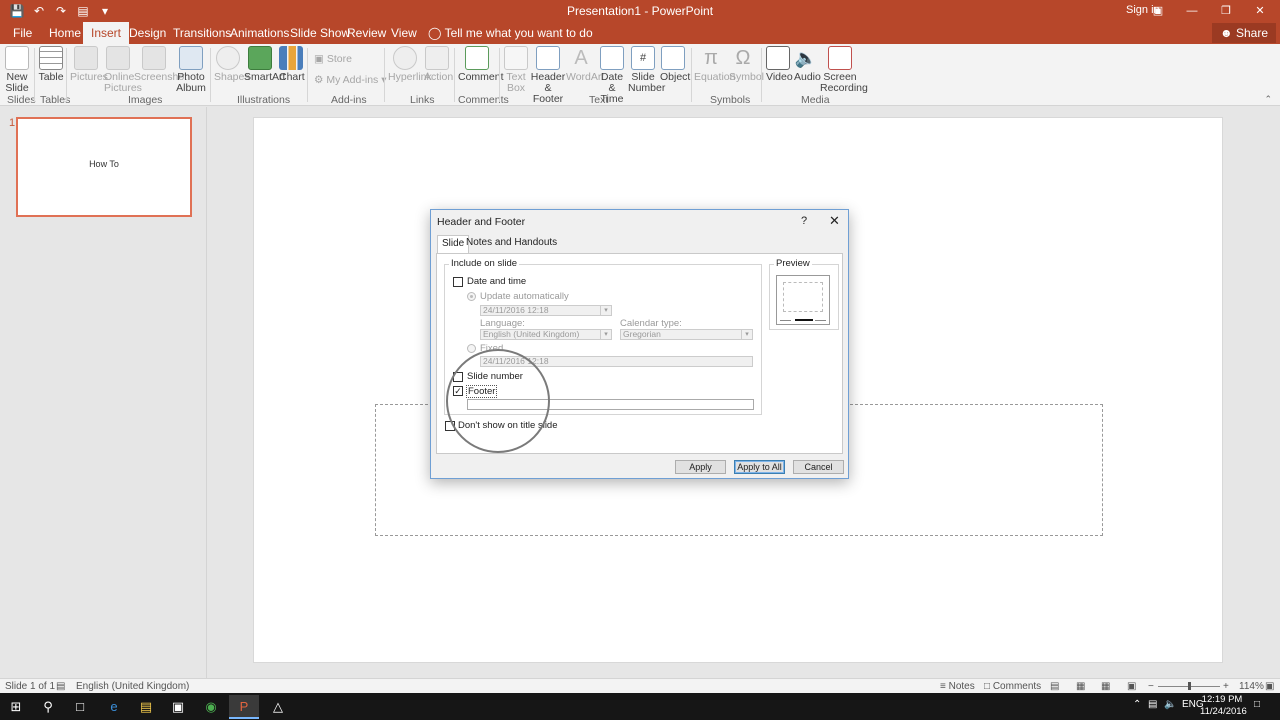  Describe the element at coordinates (17, 58) in the screenshot. I see `new-slide-icon` at that location.